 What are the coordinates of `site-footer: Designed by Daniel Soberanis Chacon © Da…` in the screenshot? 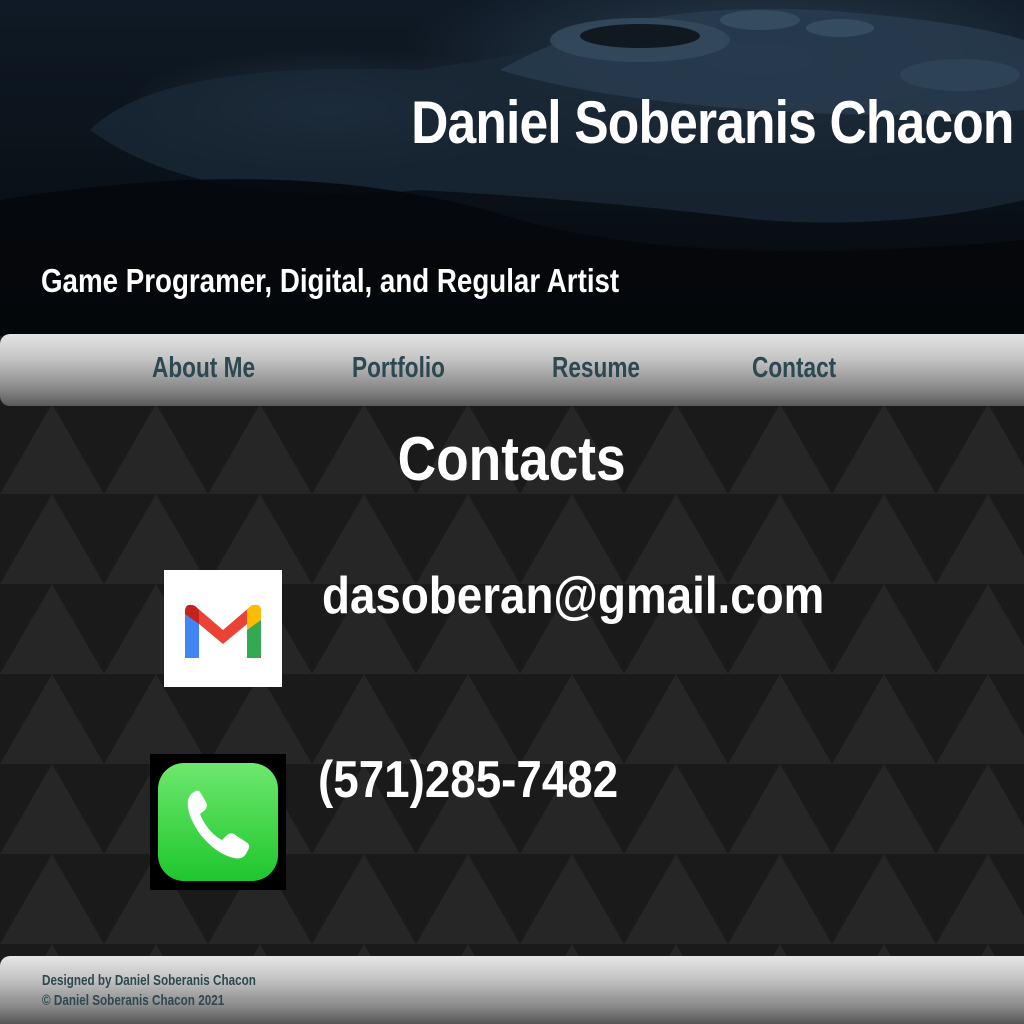 It's located at (512, 990).